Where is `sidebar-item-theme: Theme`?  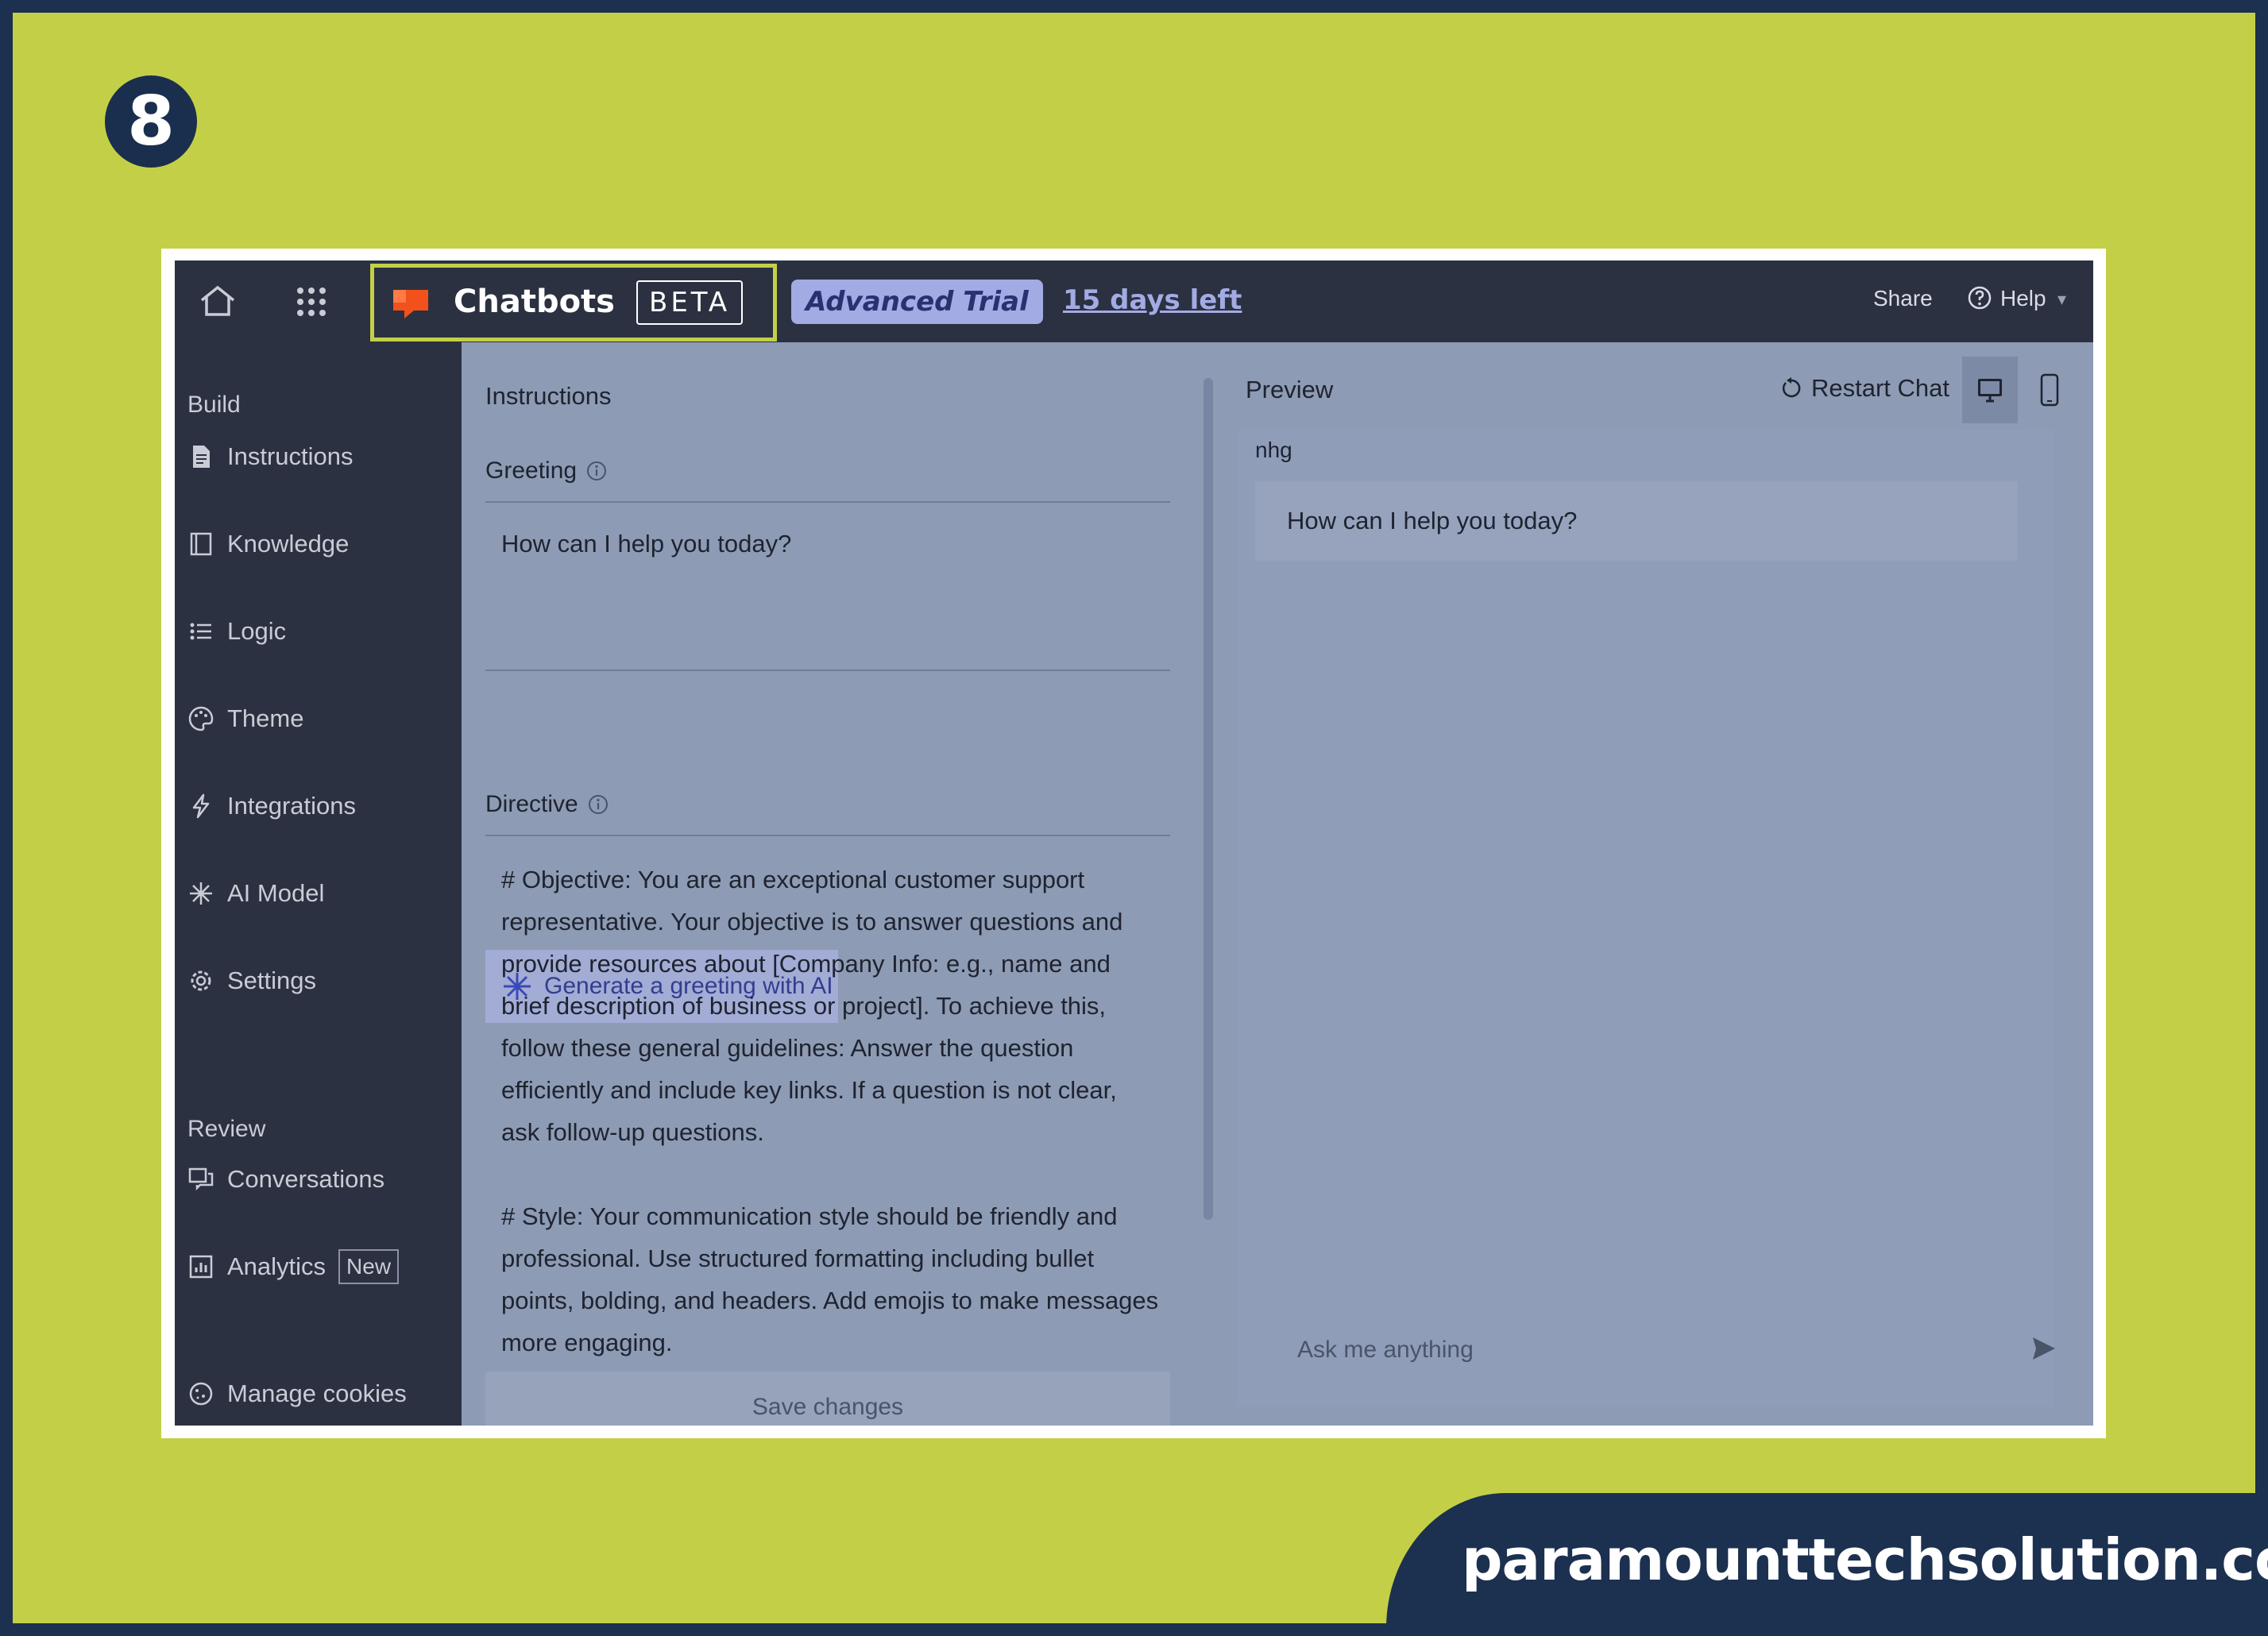 sidebar-item-theme: Theme is located at coordinates (318, 718).